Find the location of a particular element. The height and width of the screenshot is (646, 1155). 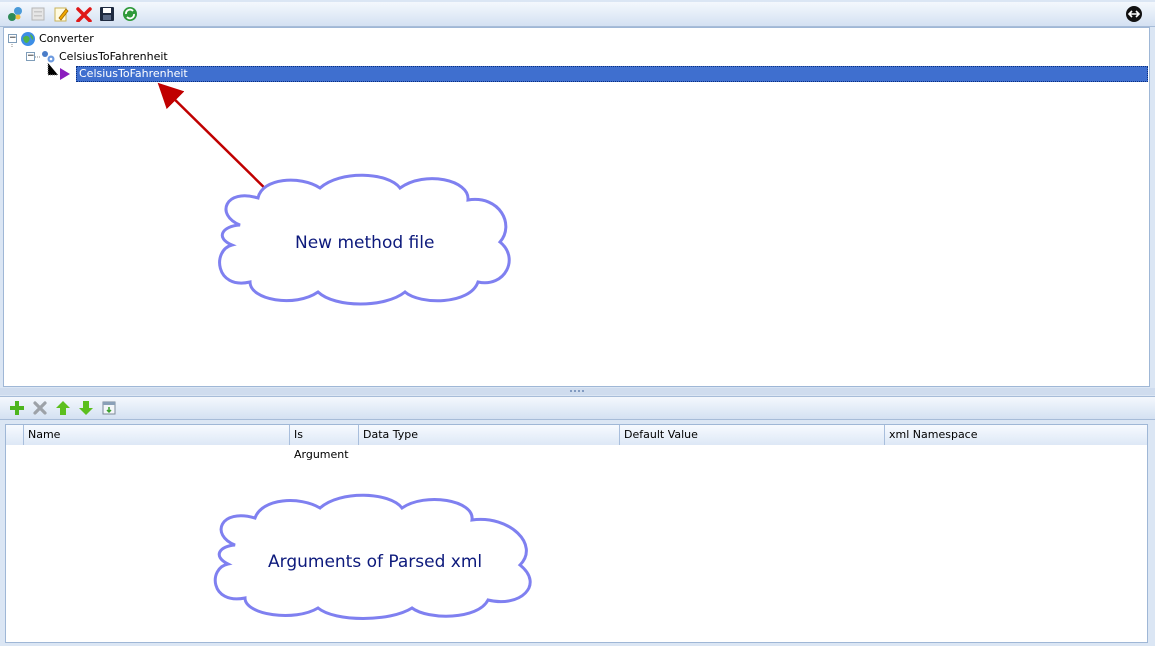

back-arrow-icon is located at coordinates (1134, 14).